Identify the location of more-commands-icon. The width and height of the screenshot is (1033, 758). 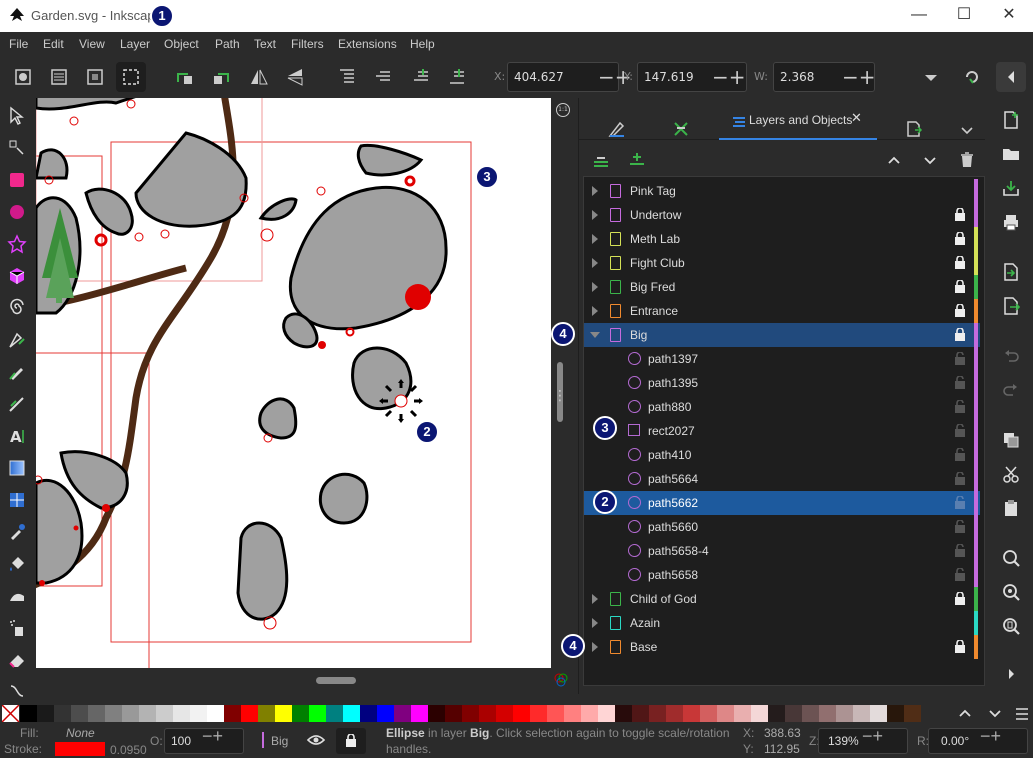
(1011, 674).